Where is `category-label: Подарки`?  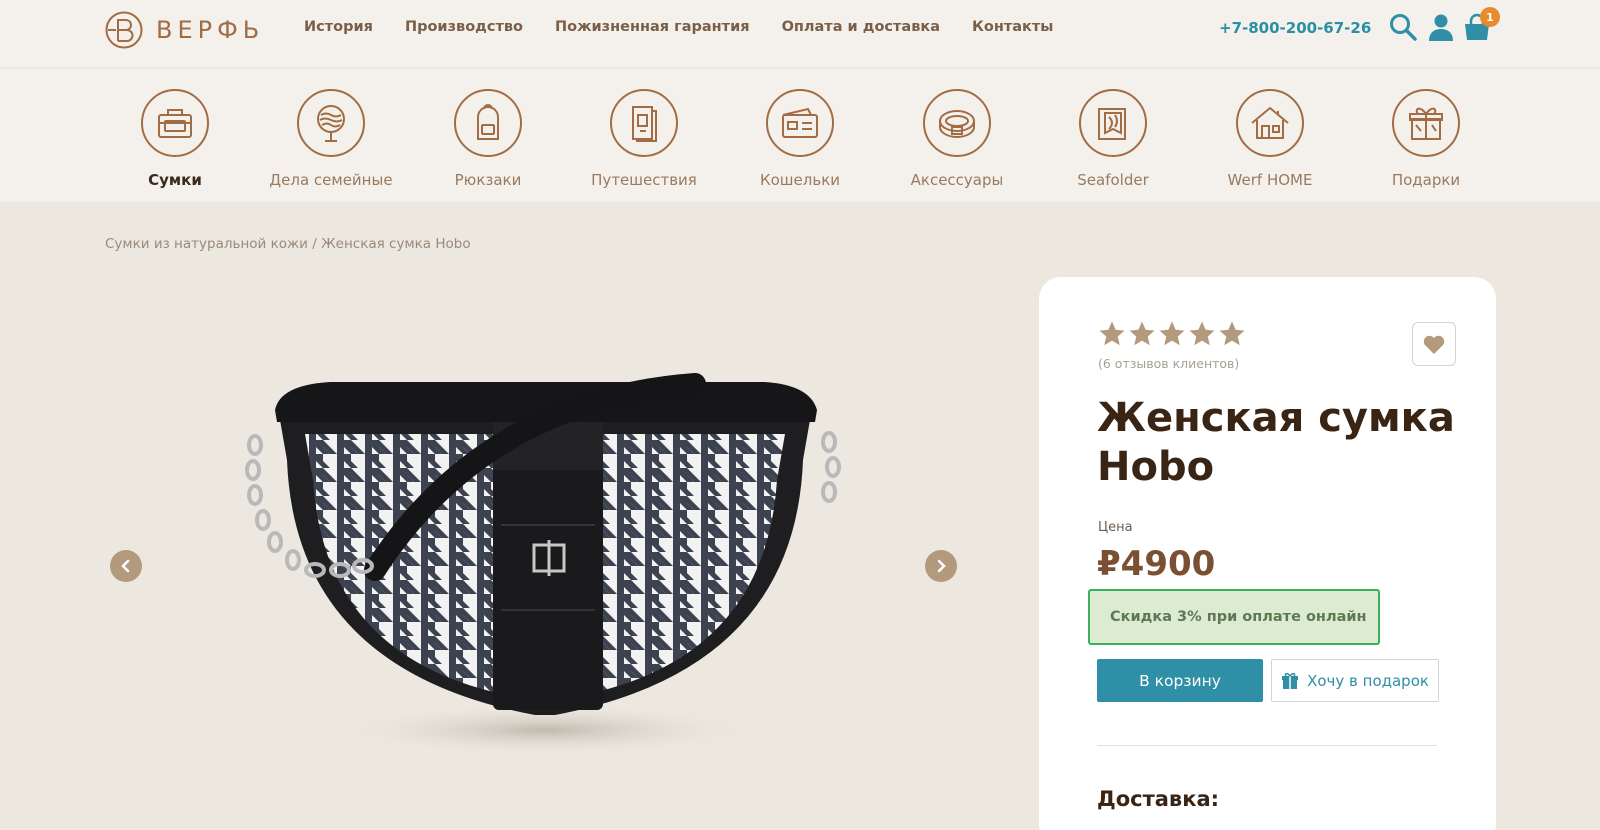
category-label: Подарки is located at coordinates (1426, 180).